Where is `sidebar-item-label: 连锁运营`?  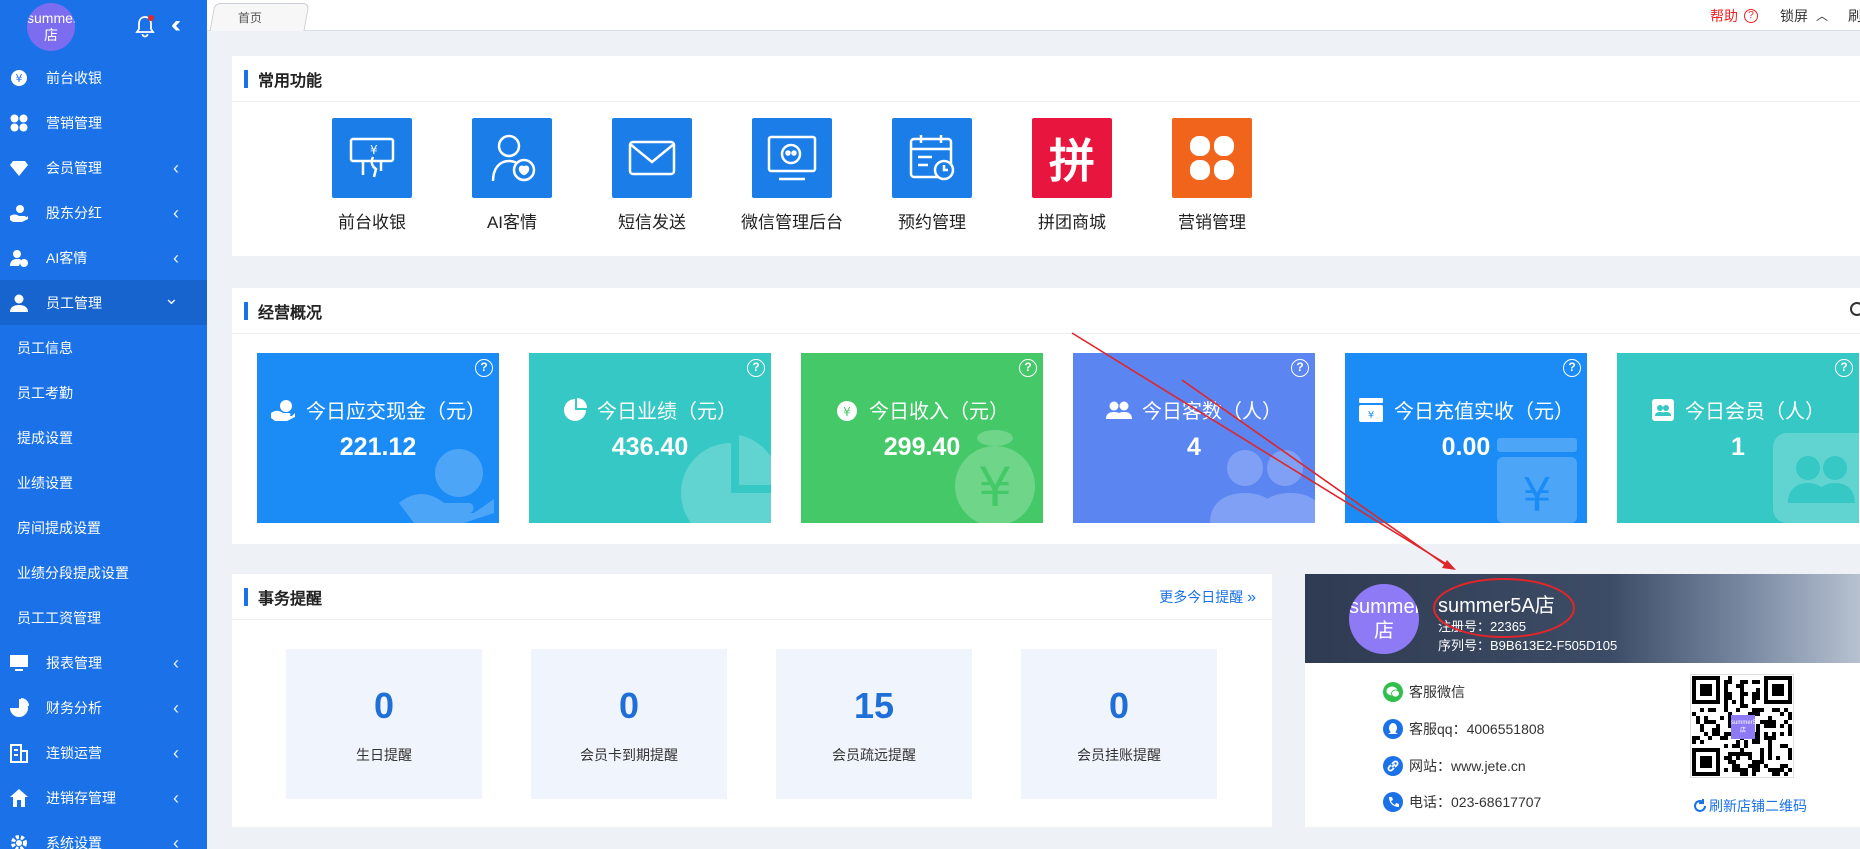
sidebar-item-label: 连锁运营 is located at coordinates (74, 752).